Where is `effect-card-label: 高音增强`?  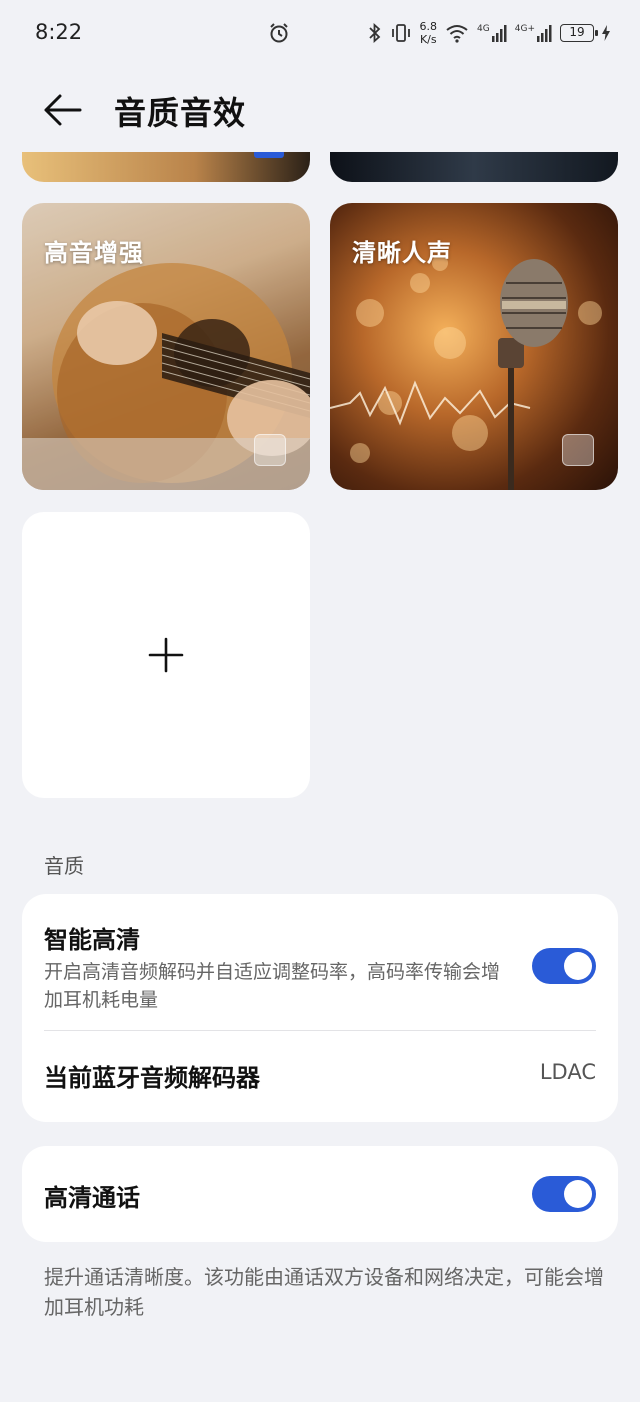
effect-card-label: 高音增强 is located at coordinates (94, 253).